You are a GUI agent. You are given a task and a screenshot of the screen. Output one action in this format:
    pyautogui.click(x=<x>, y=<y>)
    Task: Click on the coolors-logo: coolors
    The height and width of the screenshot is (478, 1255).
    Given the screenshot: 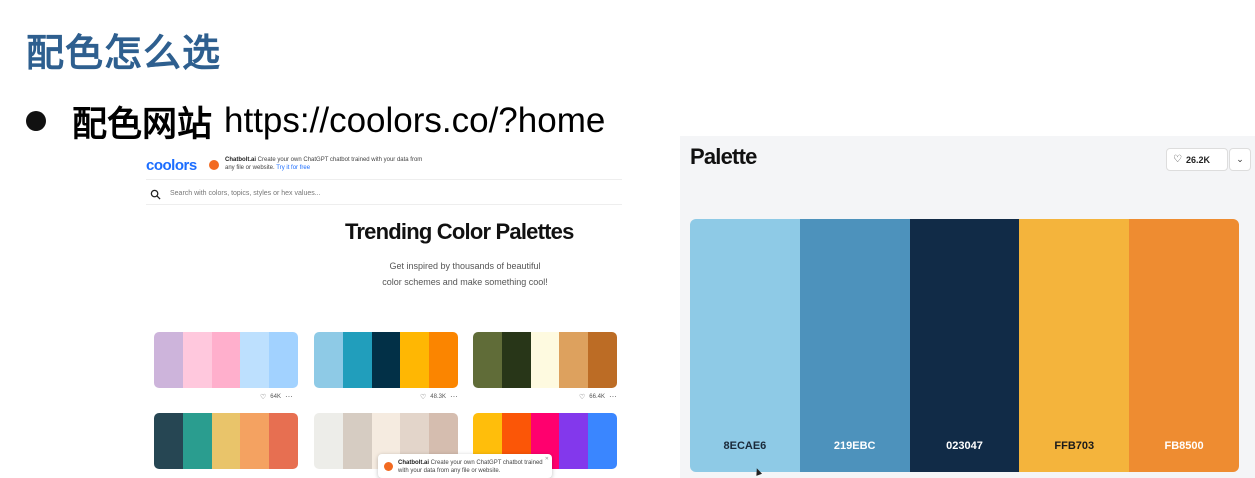 What is the action you would take?
    pyautogui.click(x=171, y=165)
    